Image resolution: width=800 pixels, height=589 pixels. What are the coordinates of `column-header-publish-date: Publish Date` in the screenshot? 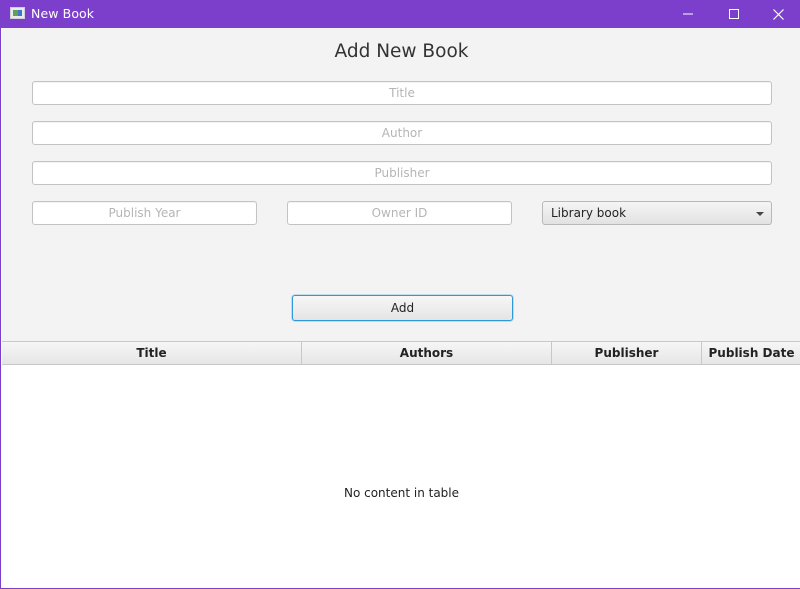 It's located at (751, 353).